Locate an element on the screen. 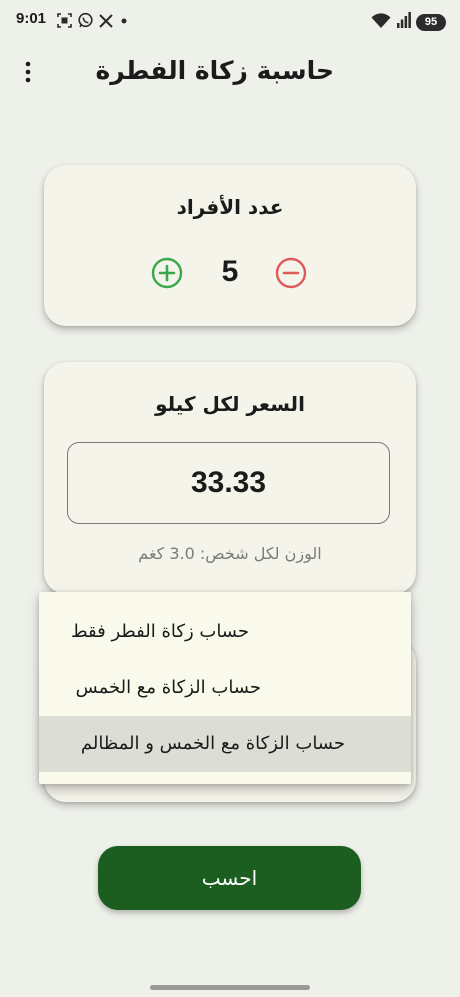  top-app-bar: حاسبة زكاة الفطرة is located at coordinates (230, 75).